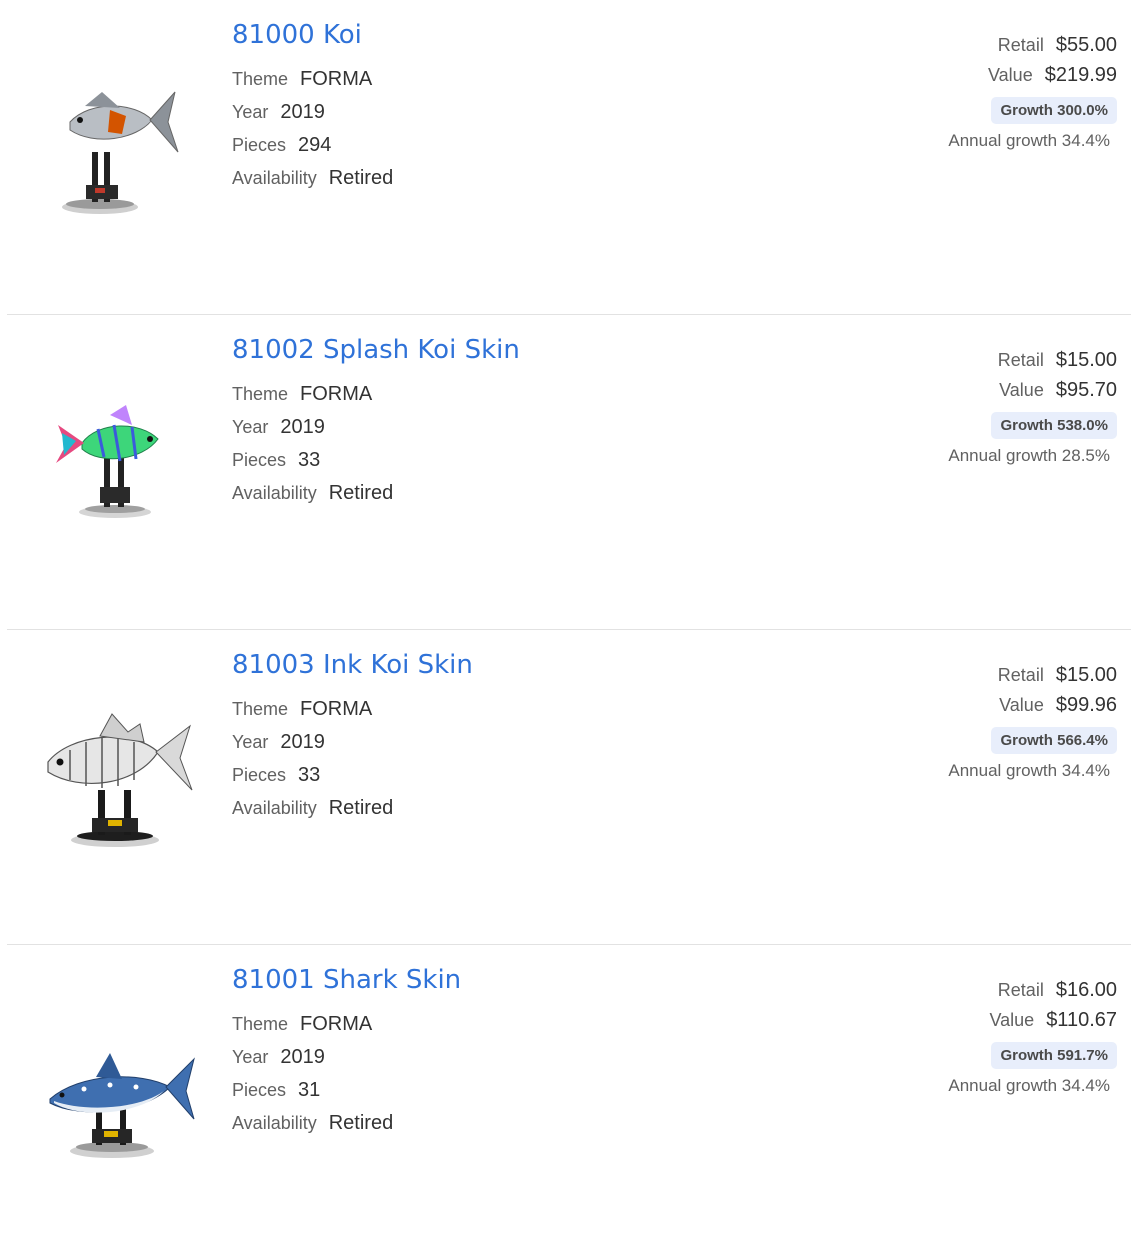 The height and width of the screenshot is (1255, 1144). Describe the element at coordinates (120, 1090) in the screenshot. I see `shark-model-image` at that location.